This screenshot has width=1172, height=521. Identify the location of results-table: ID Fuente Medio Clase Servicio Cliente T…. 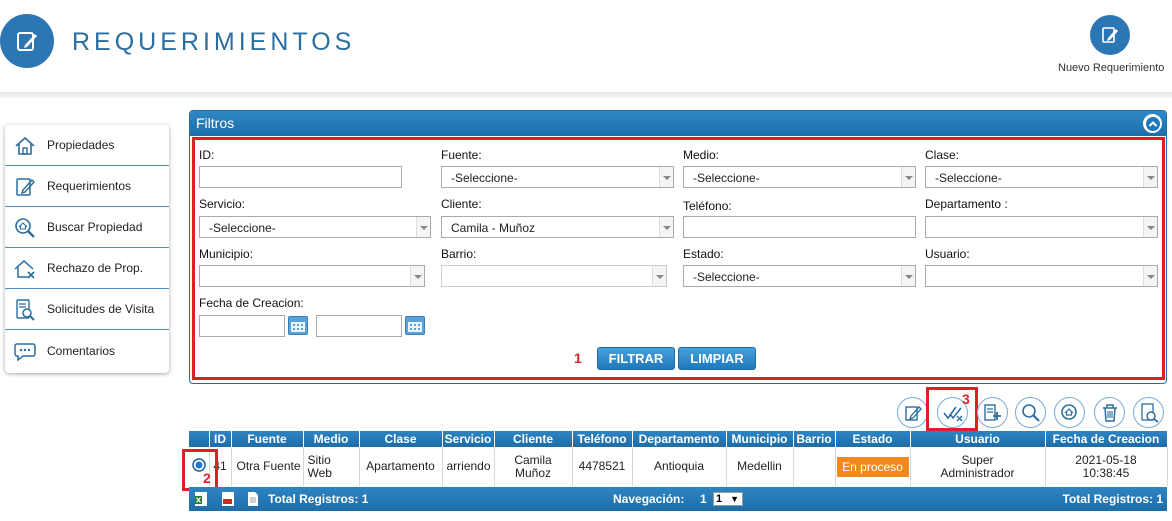
(678, 458).